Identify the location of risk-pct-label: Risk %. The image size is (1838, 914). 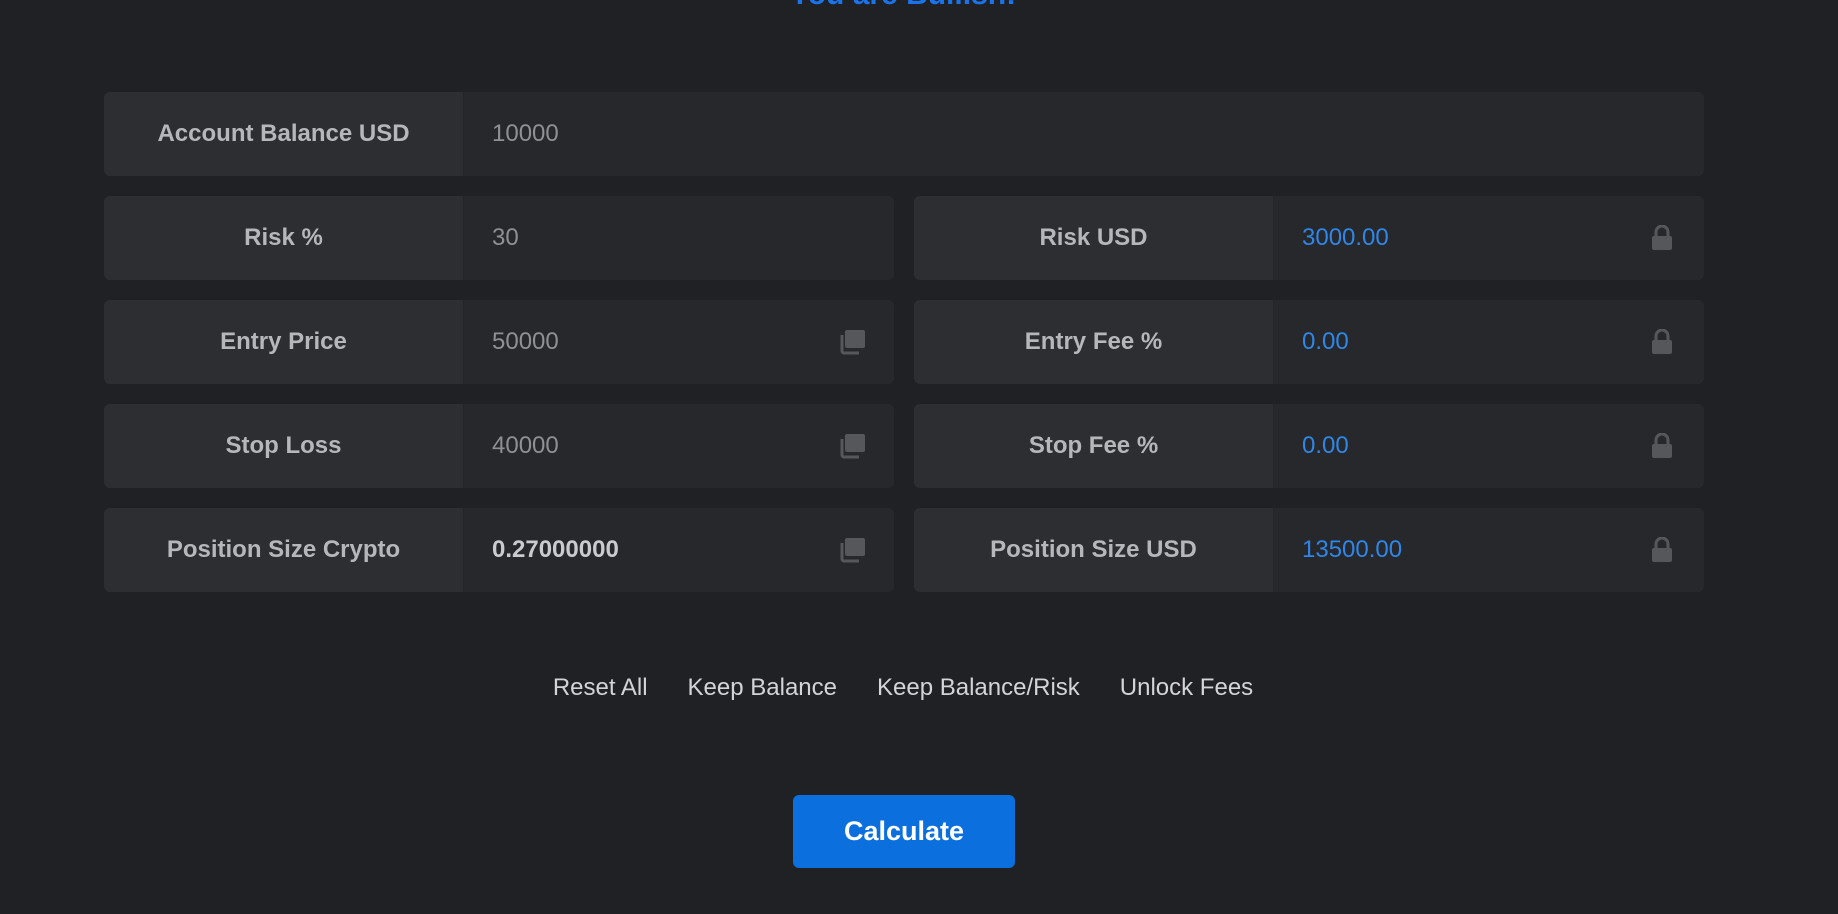
(284, 238).